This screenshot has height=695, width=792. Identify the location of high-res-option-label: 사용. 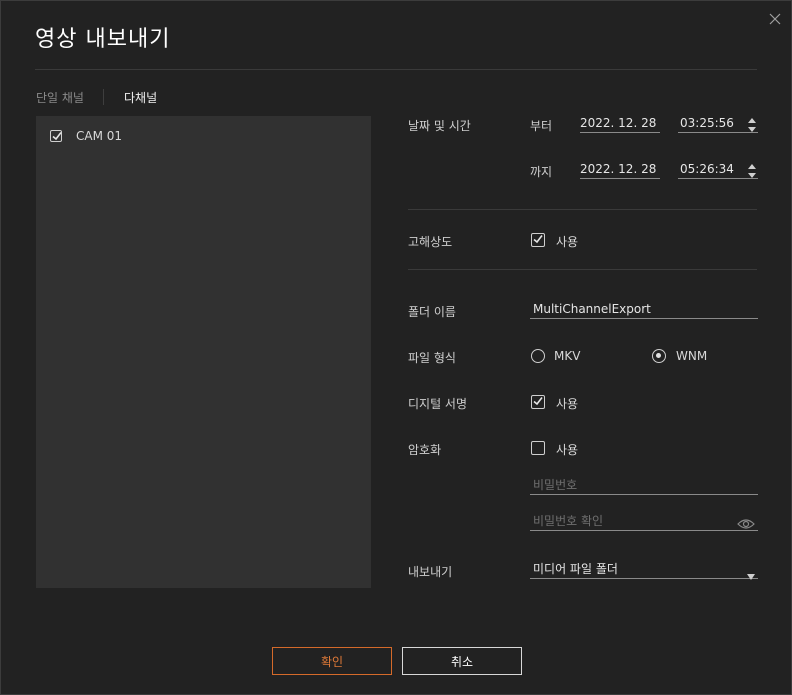
(567, 242).